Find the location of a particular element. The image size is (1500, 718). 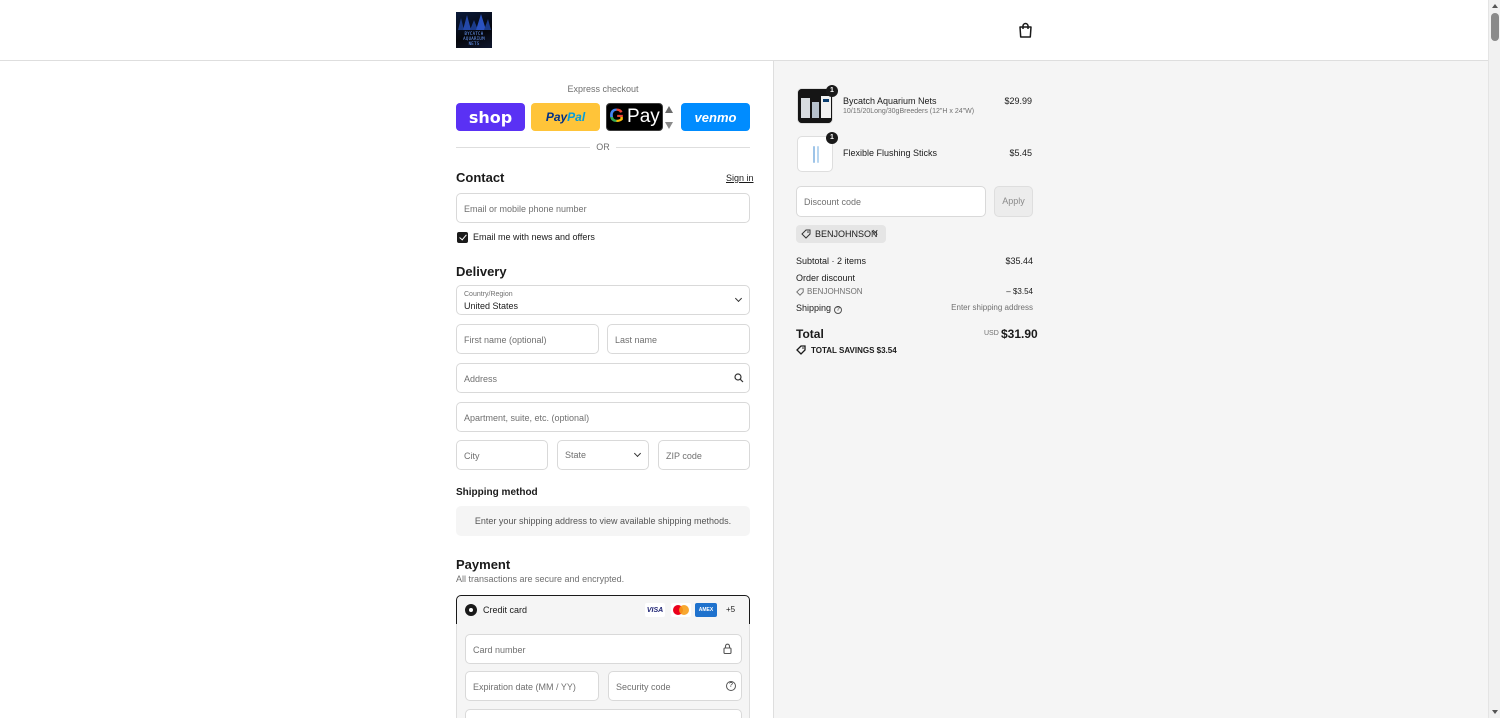

name-on-card-field is located at coordinates (603, 713).